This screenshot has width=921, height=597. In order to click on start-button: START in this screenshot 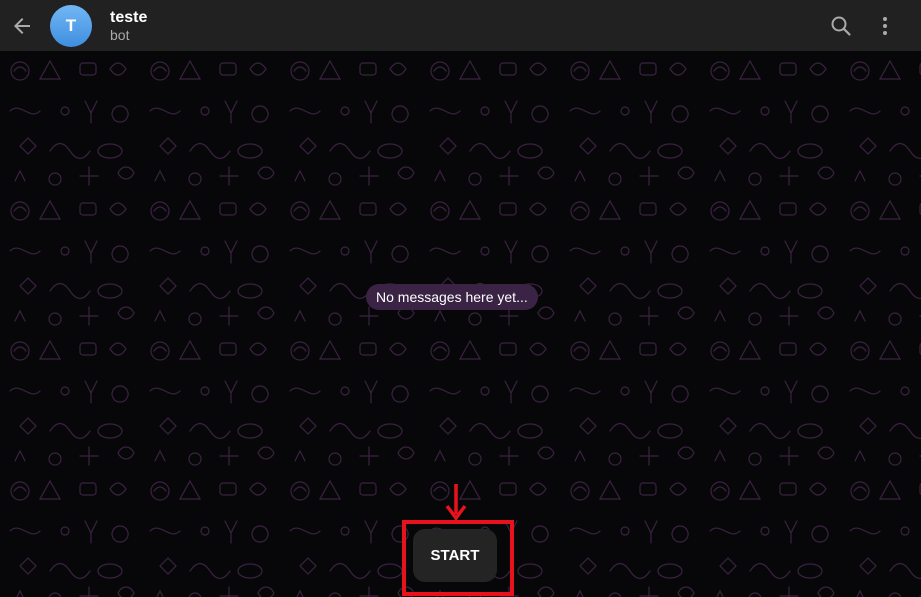, I will do `click(455, 555)`.